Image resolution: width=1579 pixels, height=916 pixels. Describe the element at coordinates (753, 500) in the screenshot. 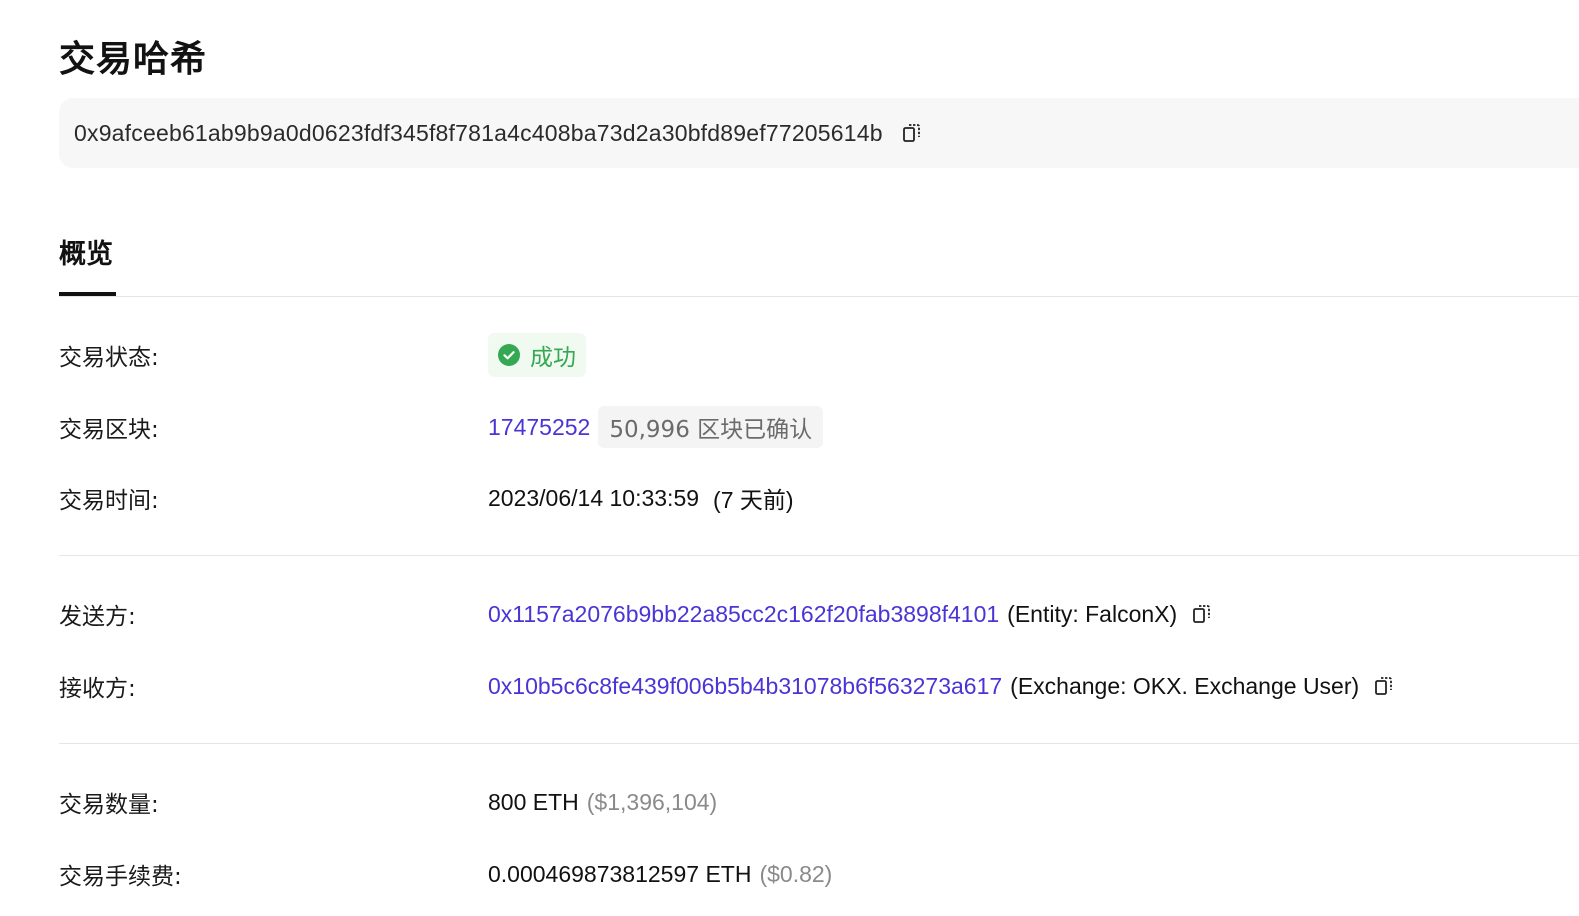

I see `relative-time: (7 天前)` at that location.